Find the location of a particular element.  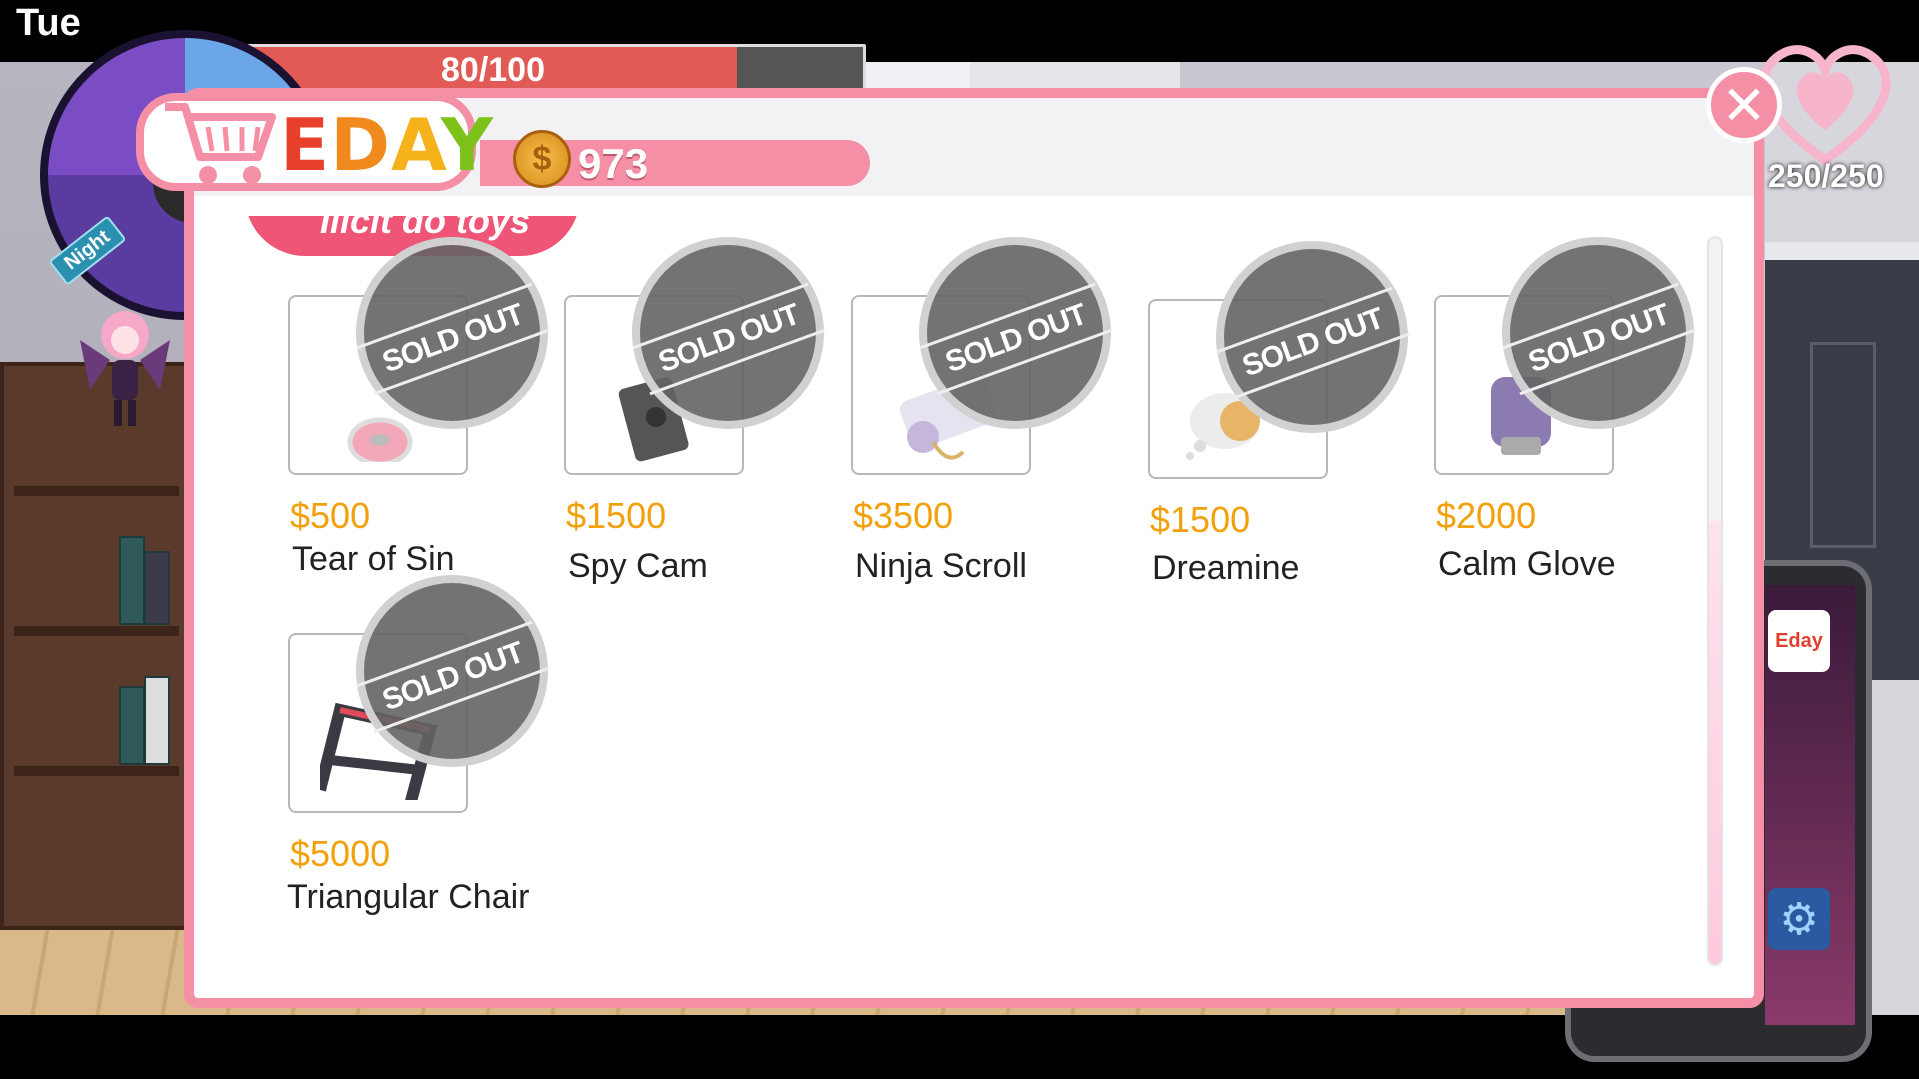

close-button: ✕ is located at coordinates (1744, 105).